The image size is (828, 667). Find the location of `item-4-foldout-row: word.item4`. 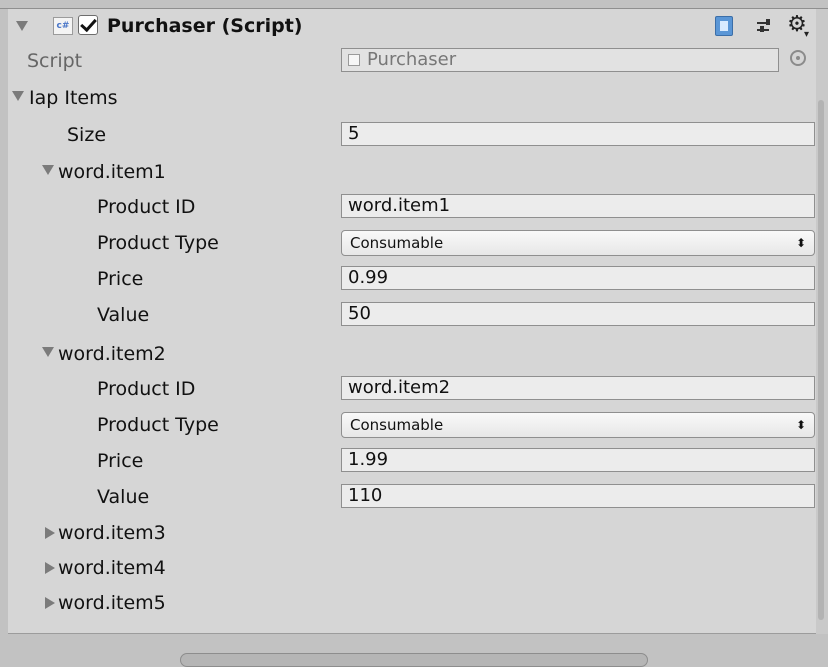

item-4-foldout-row: word.item4 is located at coordinates (412, 568).